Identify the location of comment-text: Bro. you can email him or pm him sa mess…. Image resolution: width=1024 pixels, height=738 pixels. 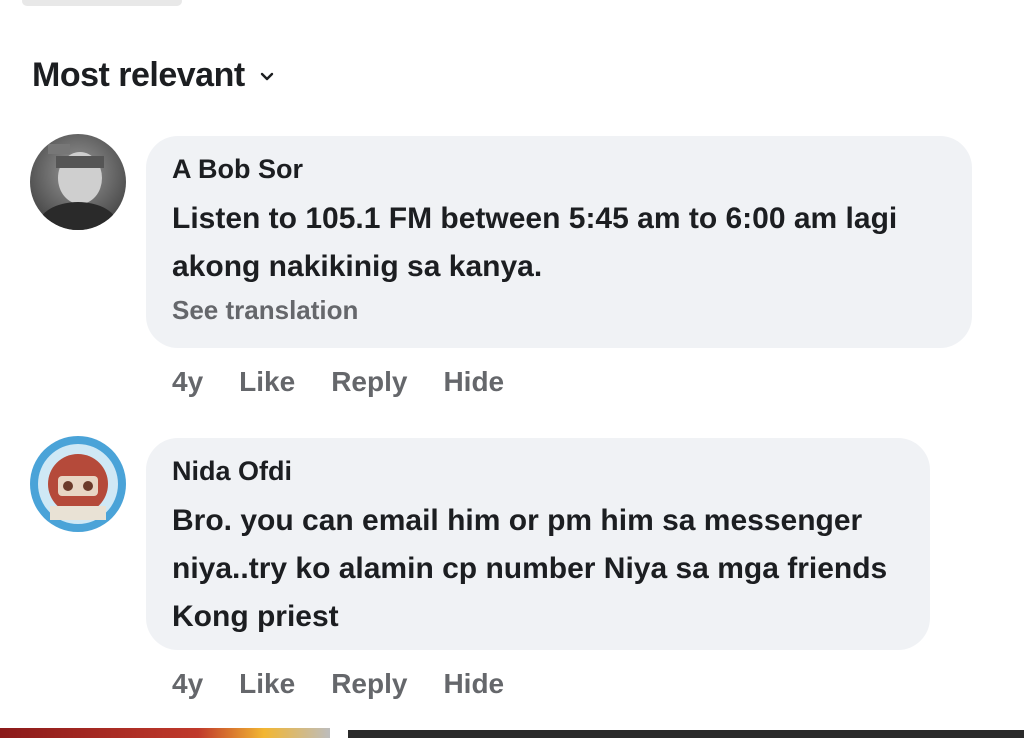
(530, 568).